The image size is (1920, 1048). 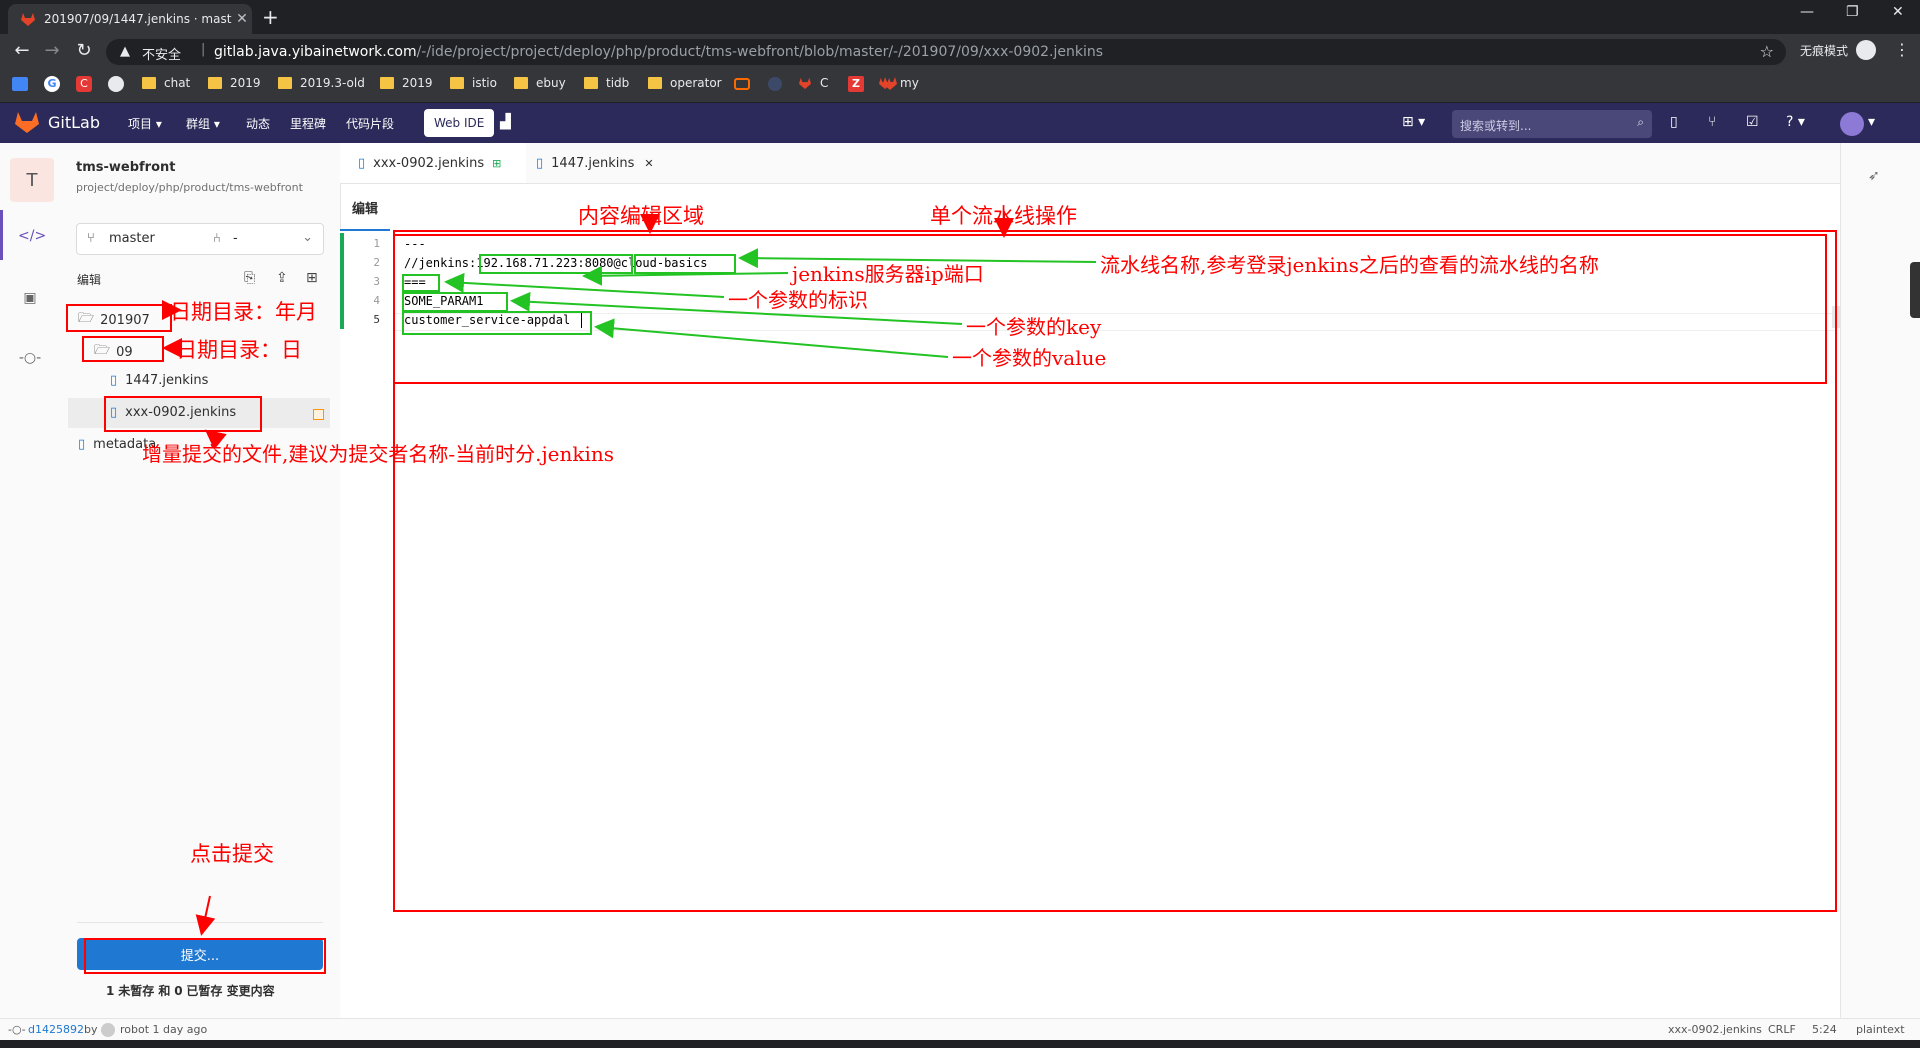 What do you see at coordinates (736, 308) in the screenshot?
I see `arrow-key` at bounding box center [736, 308].